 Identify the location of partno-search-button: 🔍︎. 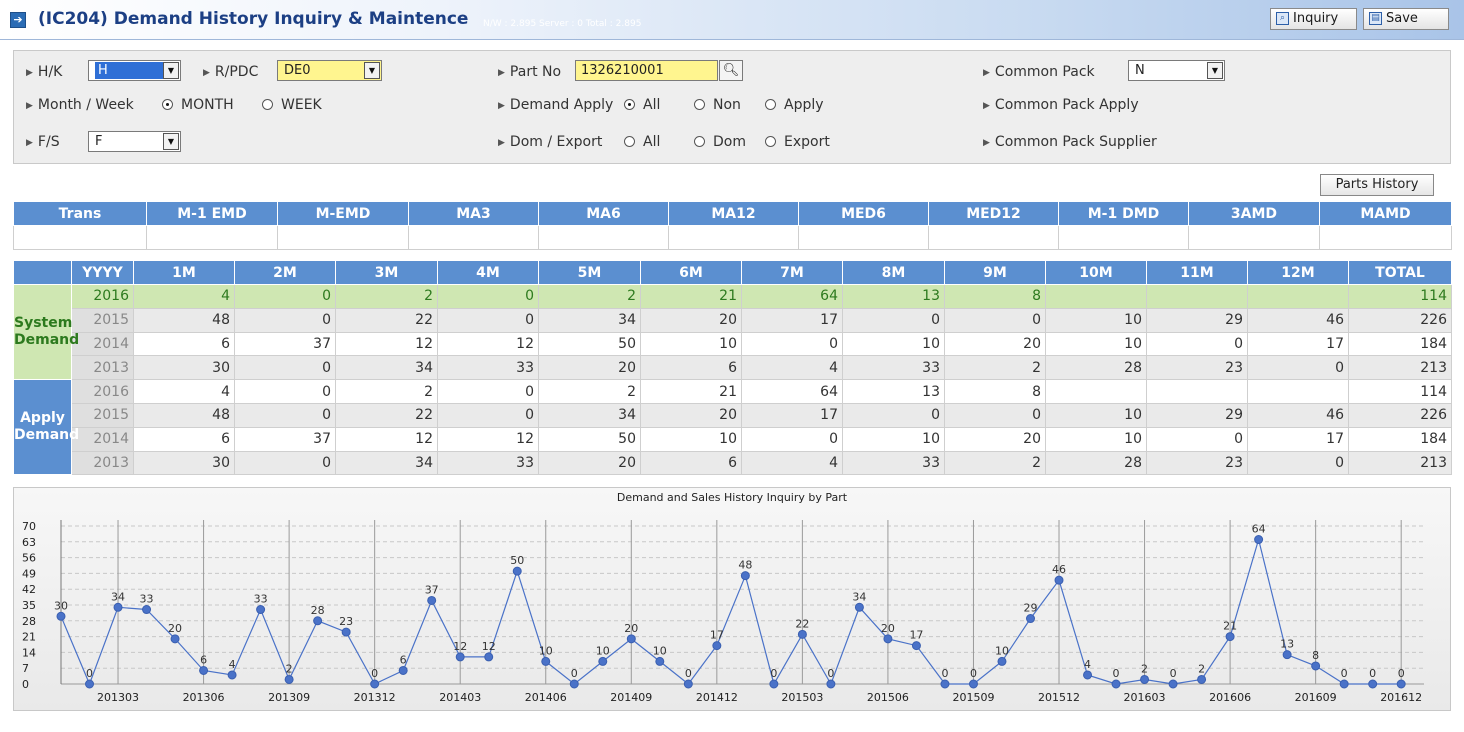
(731, 70).